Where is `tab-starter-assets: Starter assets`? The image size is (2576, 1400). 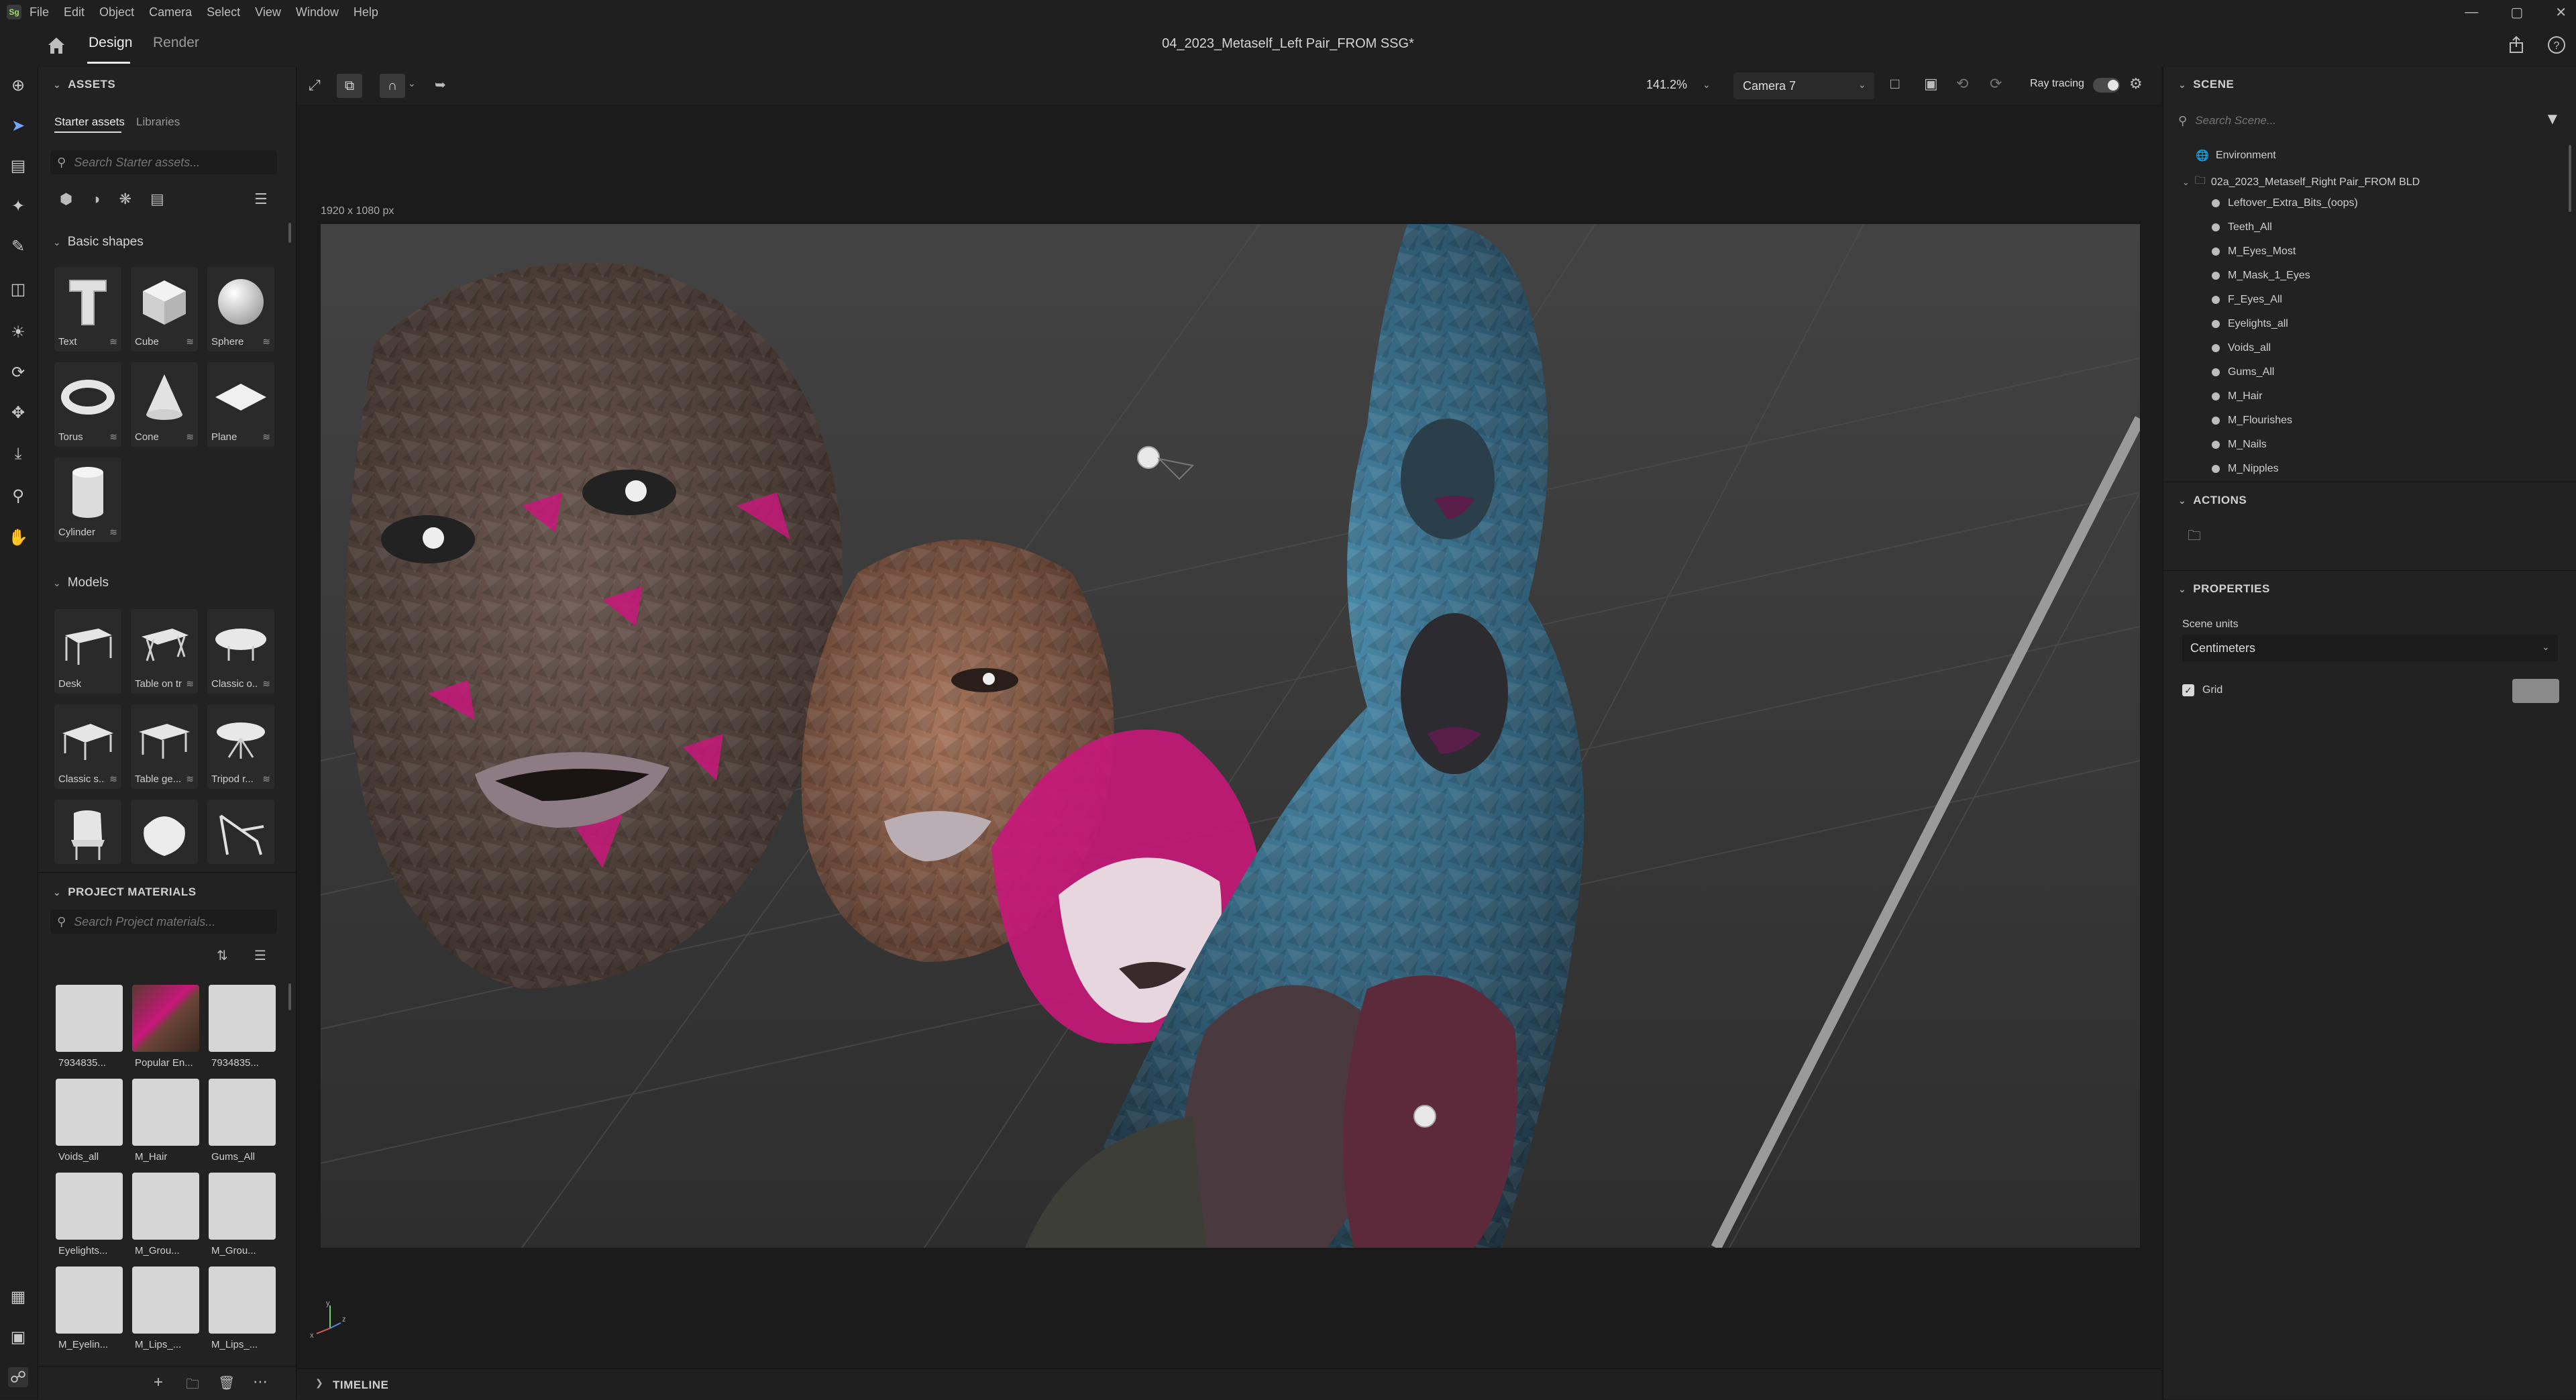 tab-starter-assets: Starter assets is located at coordinates (89, 122).